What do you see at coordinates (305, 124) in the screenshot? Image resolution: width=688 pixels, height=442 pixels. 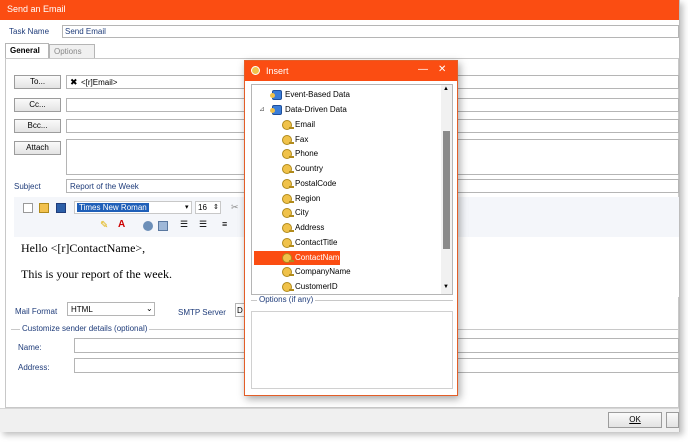 I see `tree-item-label: Email` at bounding box center [305, 124].